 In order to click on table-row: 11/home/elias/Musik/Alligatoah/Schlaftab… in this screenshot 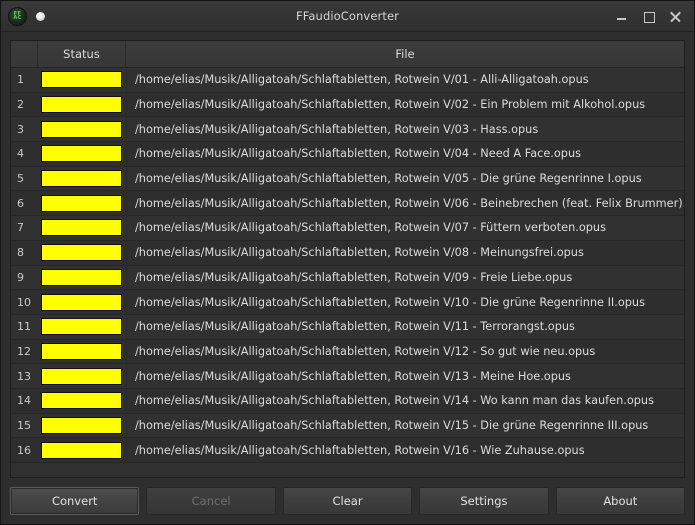, I will do `click(347, 327)`.